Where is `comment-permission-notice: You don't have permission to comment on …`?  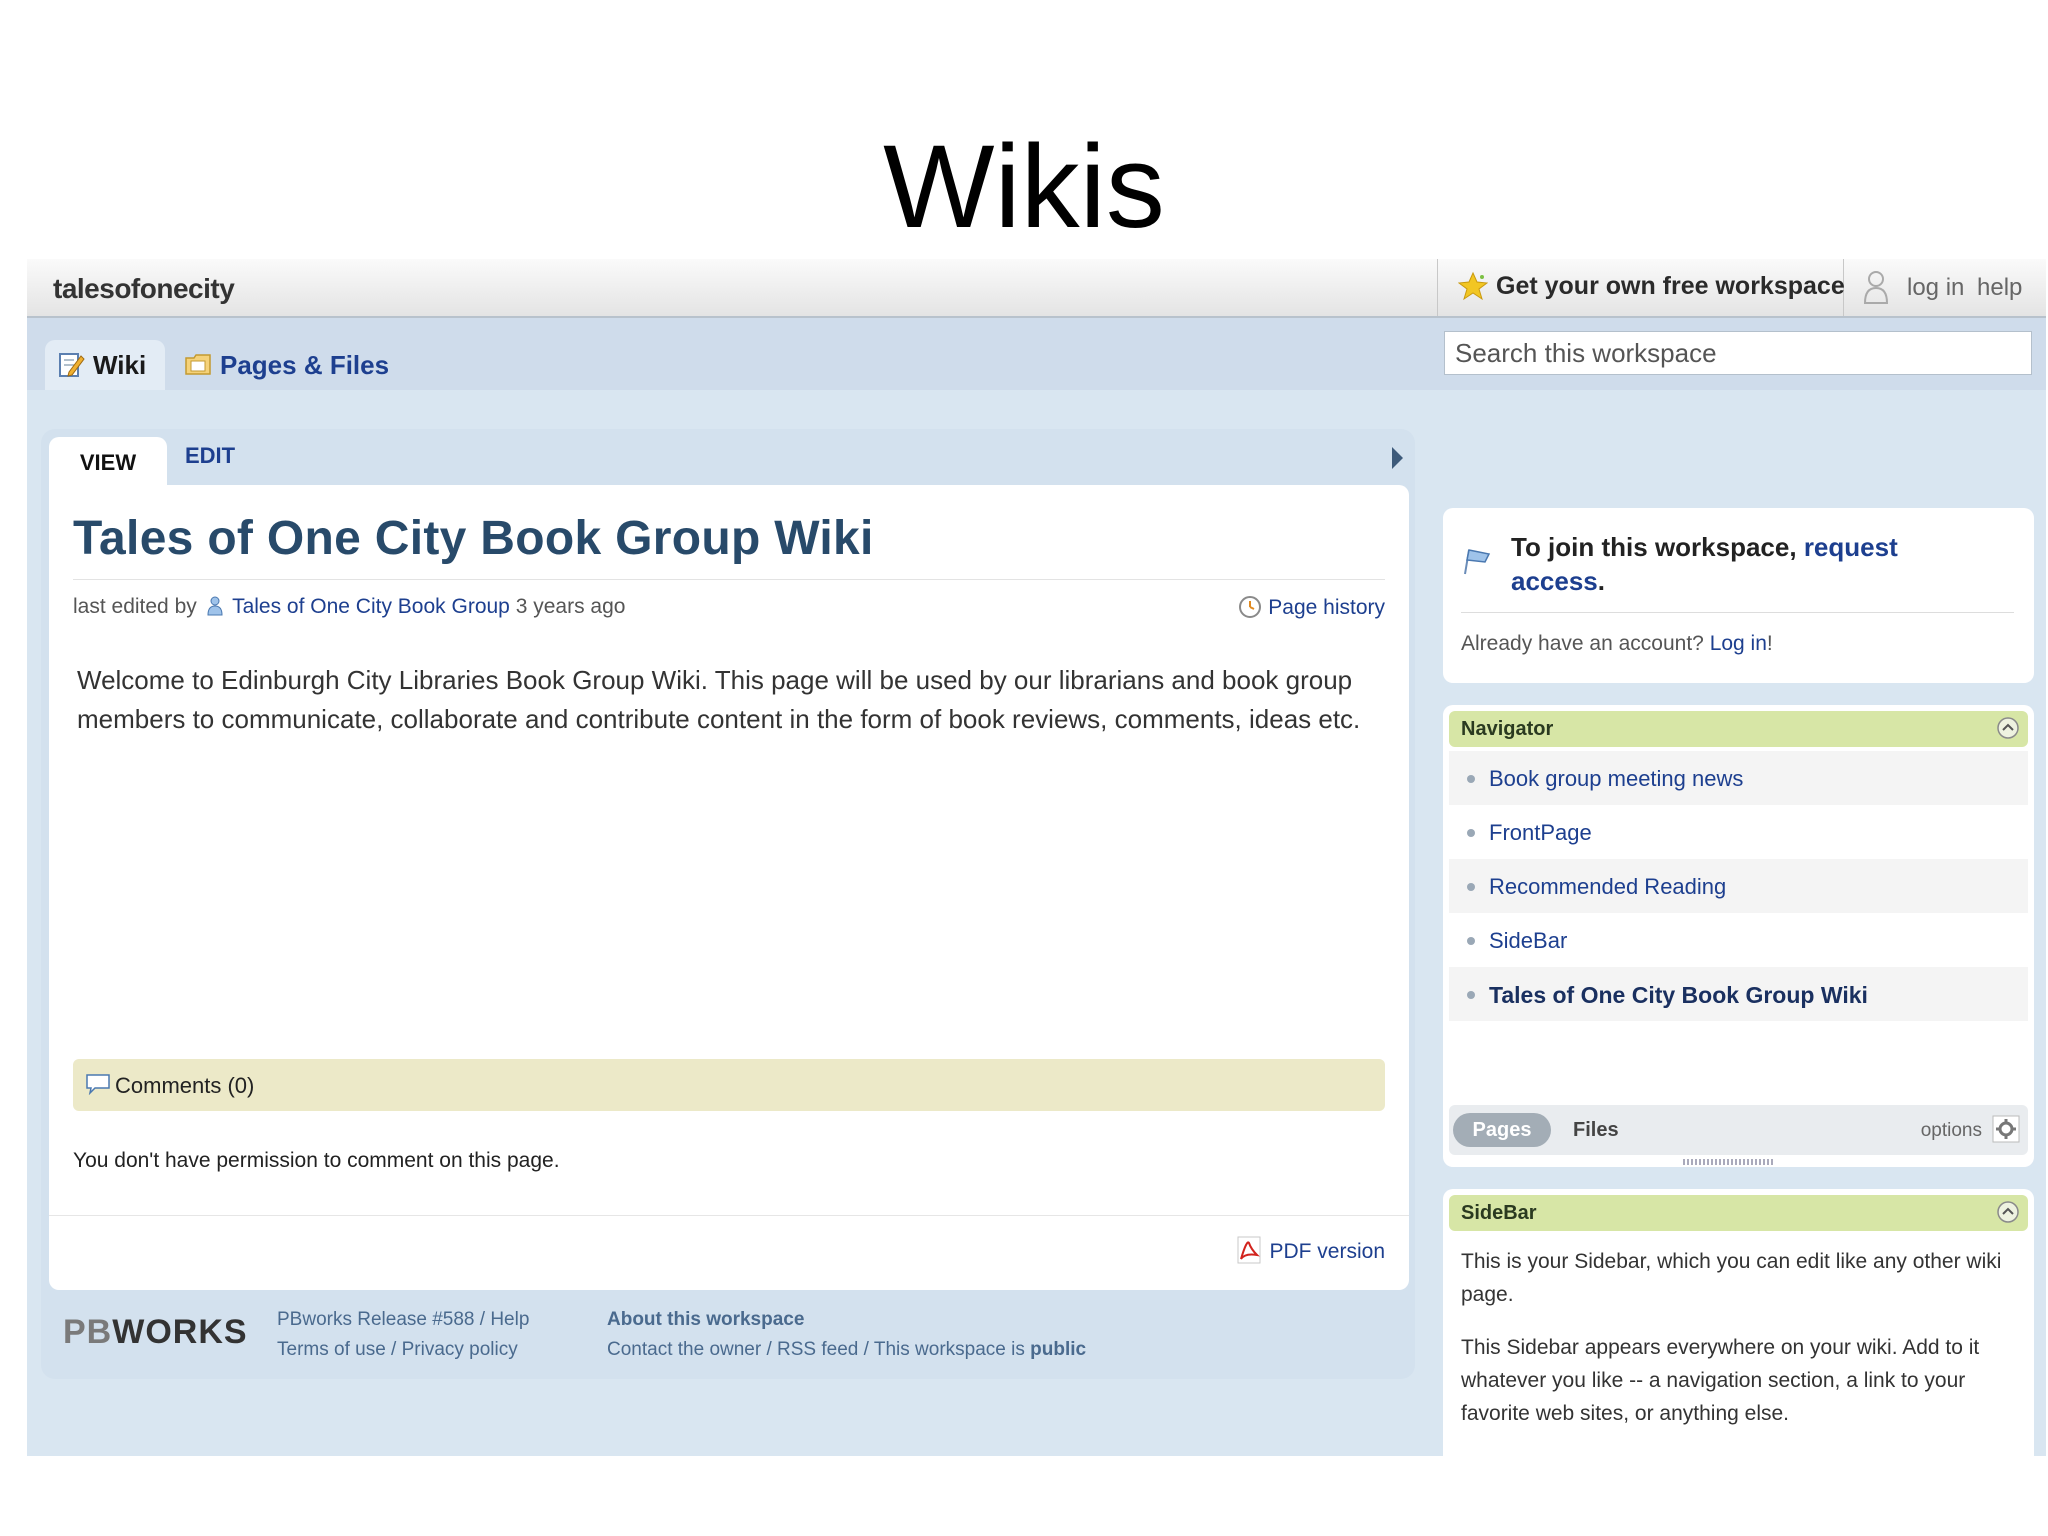
comment-permission-notice: You don't have permission to comment on … is located at coordinates (316, 1160).